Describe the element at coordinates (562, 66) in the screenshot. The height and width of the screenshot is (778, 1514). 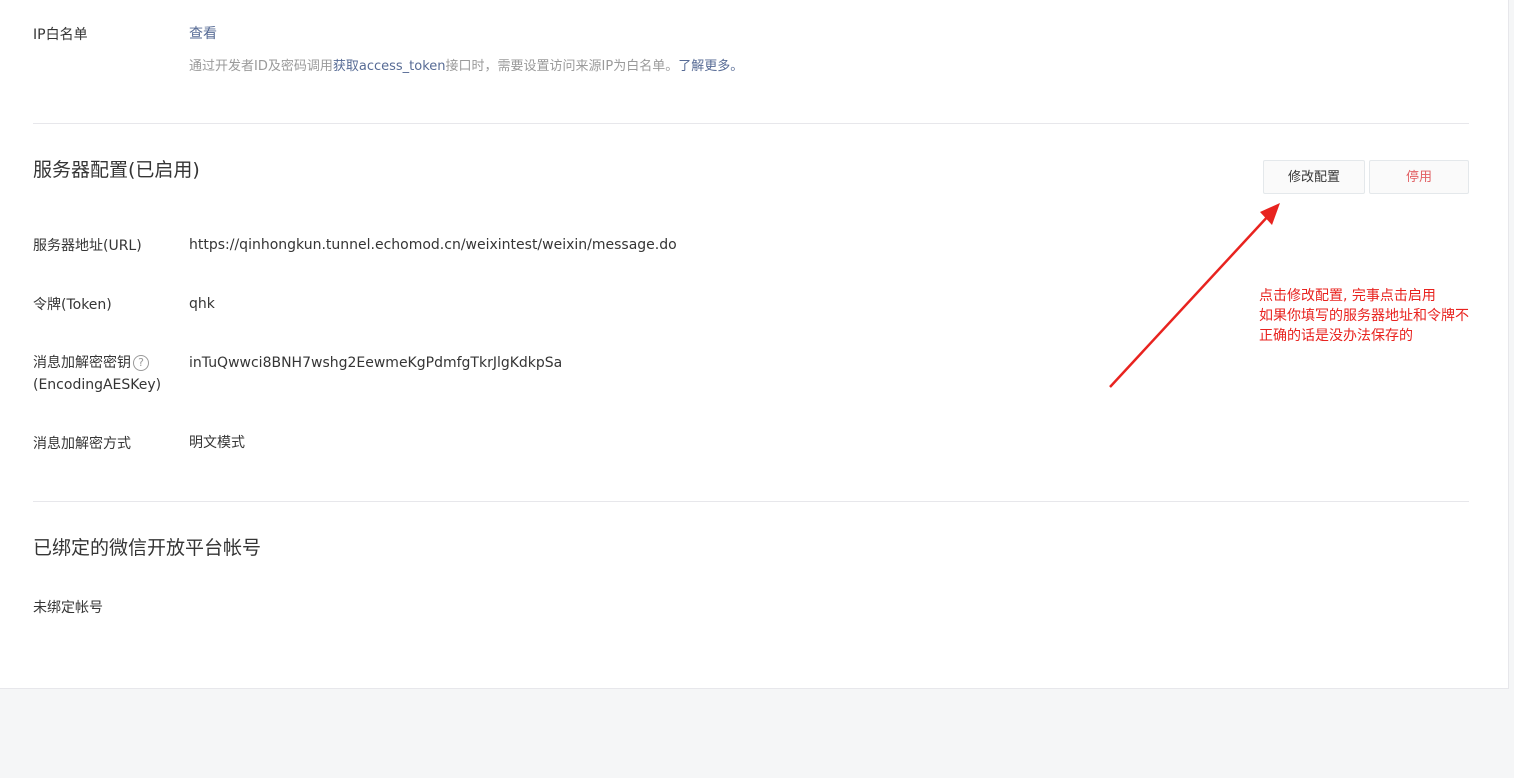
I see `description-suffix: 接口时，需要设置访问来源IP为白名单。` at that location.